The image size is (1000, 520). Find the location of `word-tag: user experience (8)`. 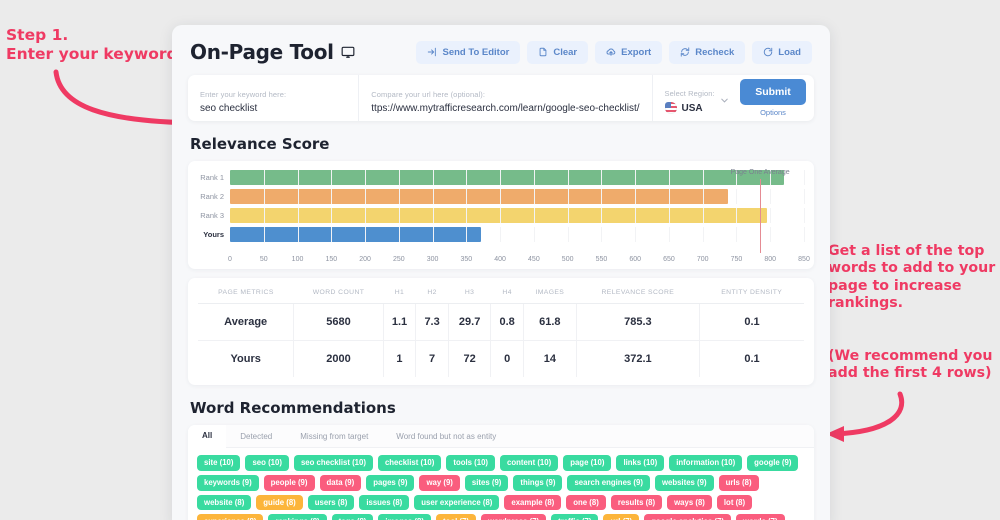

word-tag: user experience (8) is located at coordinates (457, 502).